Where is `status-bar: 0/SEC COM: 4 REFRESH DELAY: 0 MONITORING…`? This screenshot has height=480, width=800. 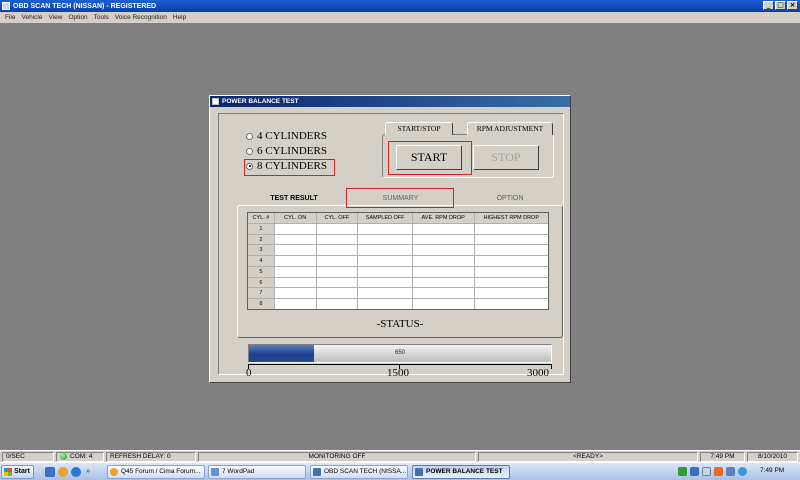 status-bar: 0/SEC COM: 4 REFRESH DELAY: 0 MONITORING… is located at coordinates (400, 456).